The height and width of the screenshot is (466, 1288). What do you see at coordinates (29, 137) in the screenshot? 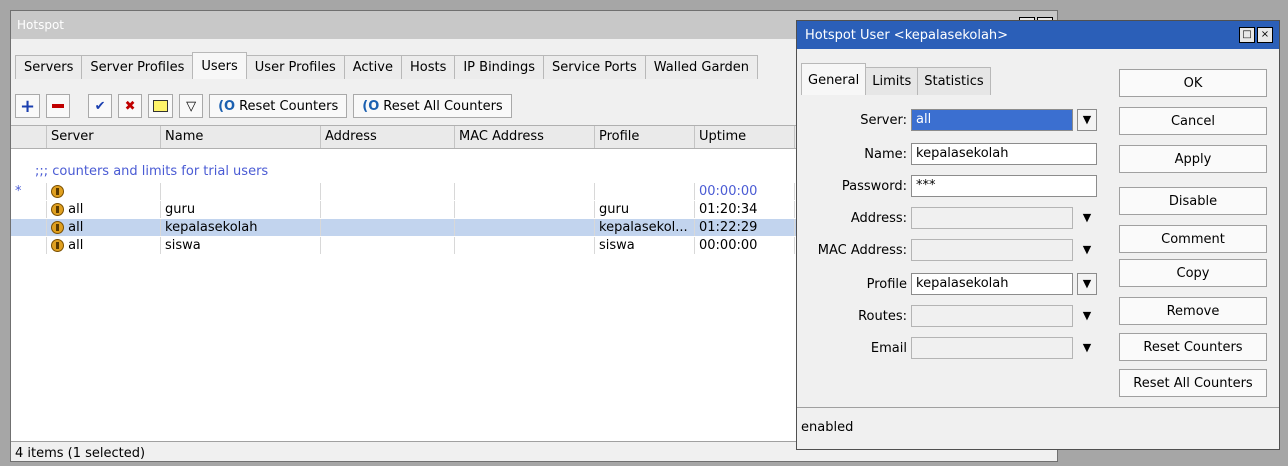
I see `column-marker` at bounding box center [29, 137].